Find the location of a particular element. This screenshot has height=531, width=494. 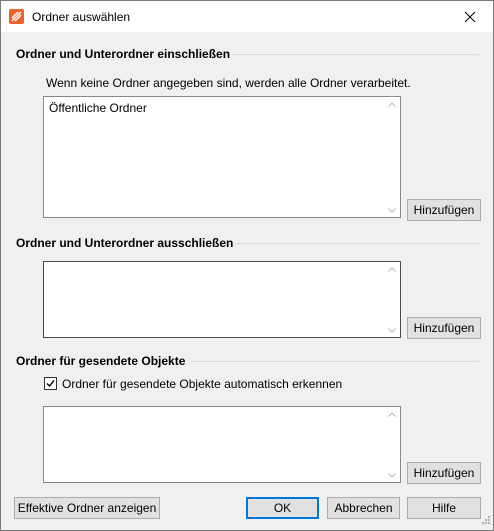

sent-section-heading: Ordner für gesendete Objekte is located at coordinates (101, 361).